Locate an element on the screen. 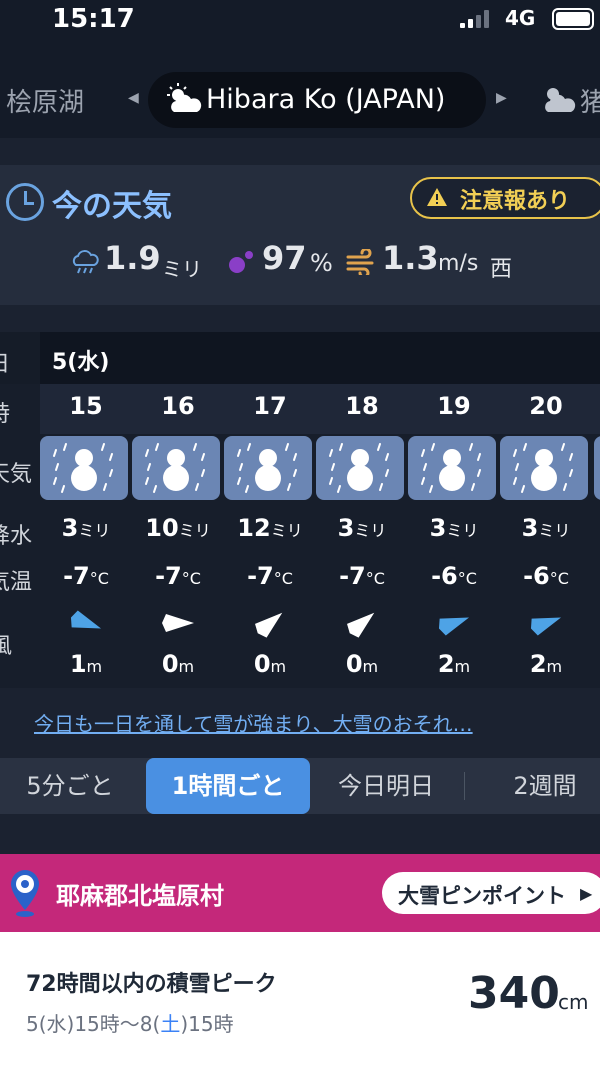 Image resolution: width=600 pixels, height=1066 pixels. location-bar: 桧原湖 ◀ Hibara Ko (JAPAN) ▶ is located at coordinates (300, 89).